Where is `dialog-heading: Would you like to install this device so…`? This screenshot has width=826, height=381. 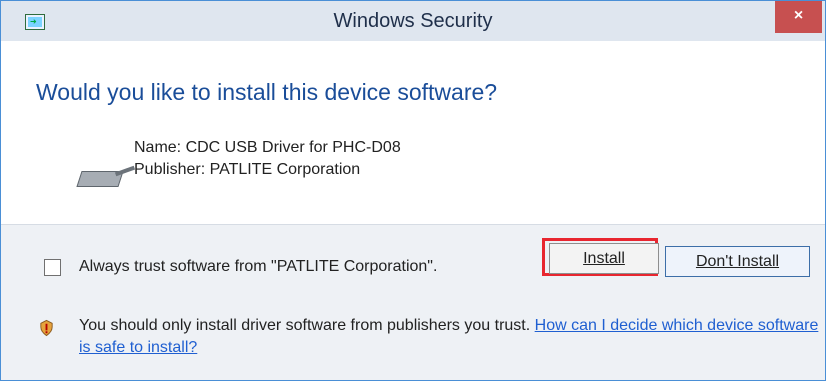
dialog-heading: Would you like to install this device so… is located at coordinates (267, 92).